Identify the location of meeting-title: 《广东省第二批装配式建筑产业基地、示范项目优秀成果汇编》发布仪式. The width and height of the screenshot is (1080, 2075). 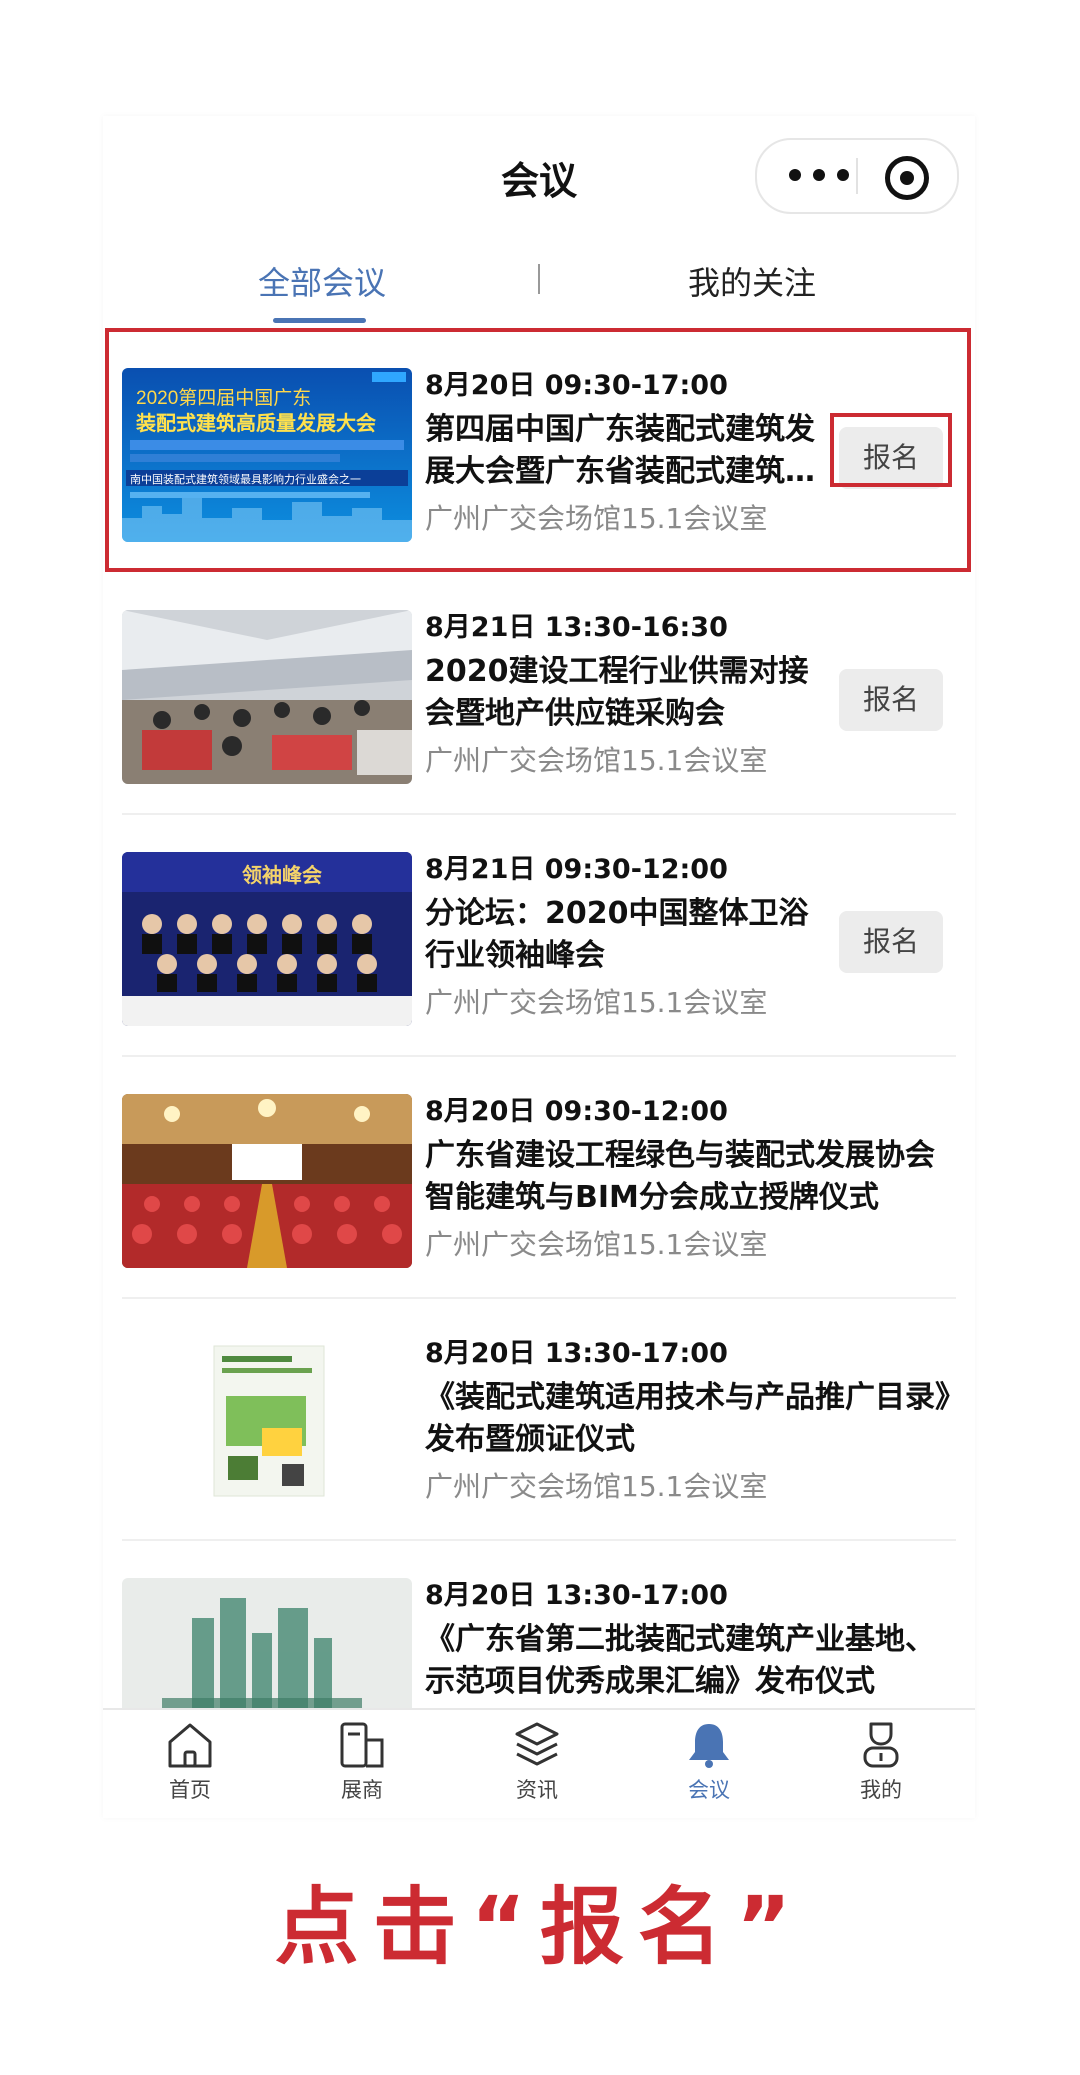
(680, 1660).